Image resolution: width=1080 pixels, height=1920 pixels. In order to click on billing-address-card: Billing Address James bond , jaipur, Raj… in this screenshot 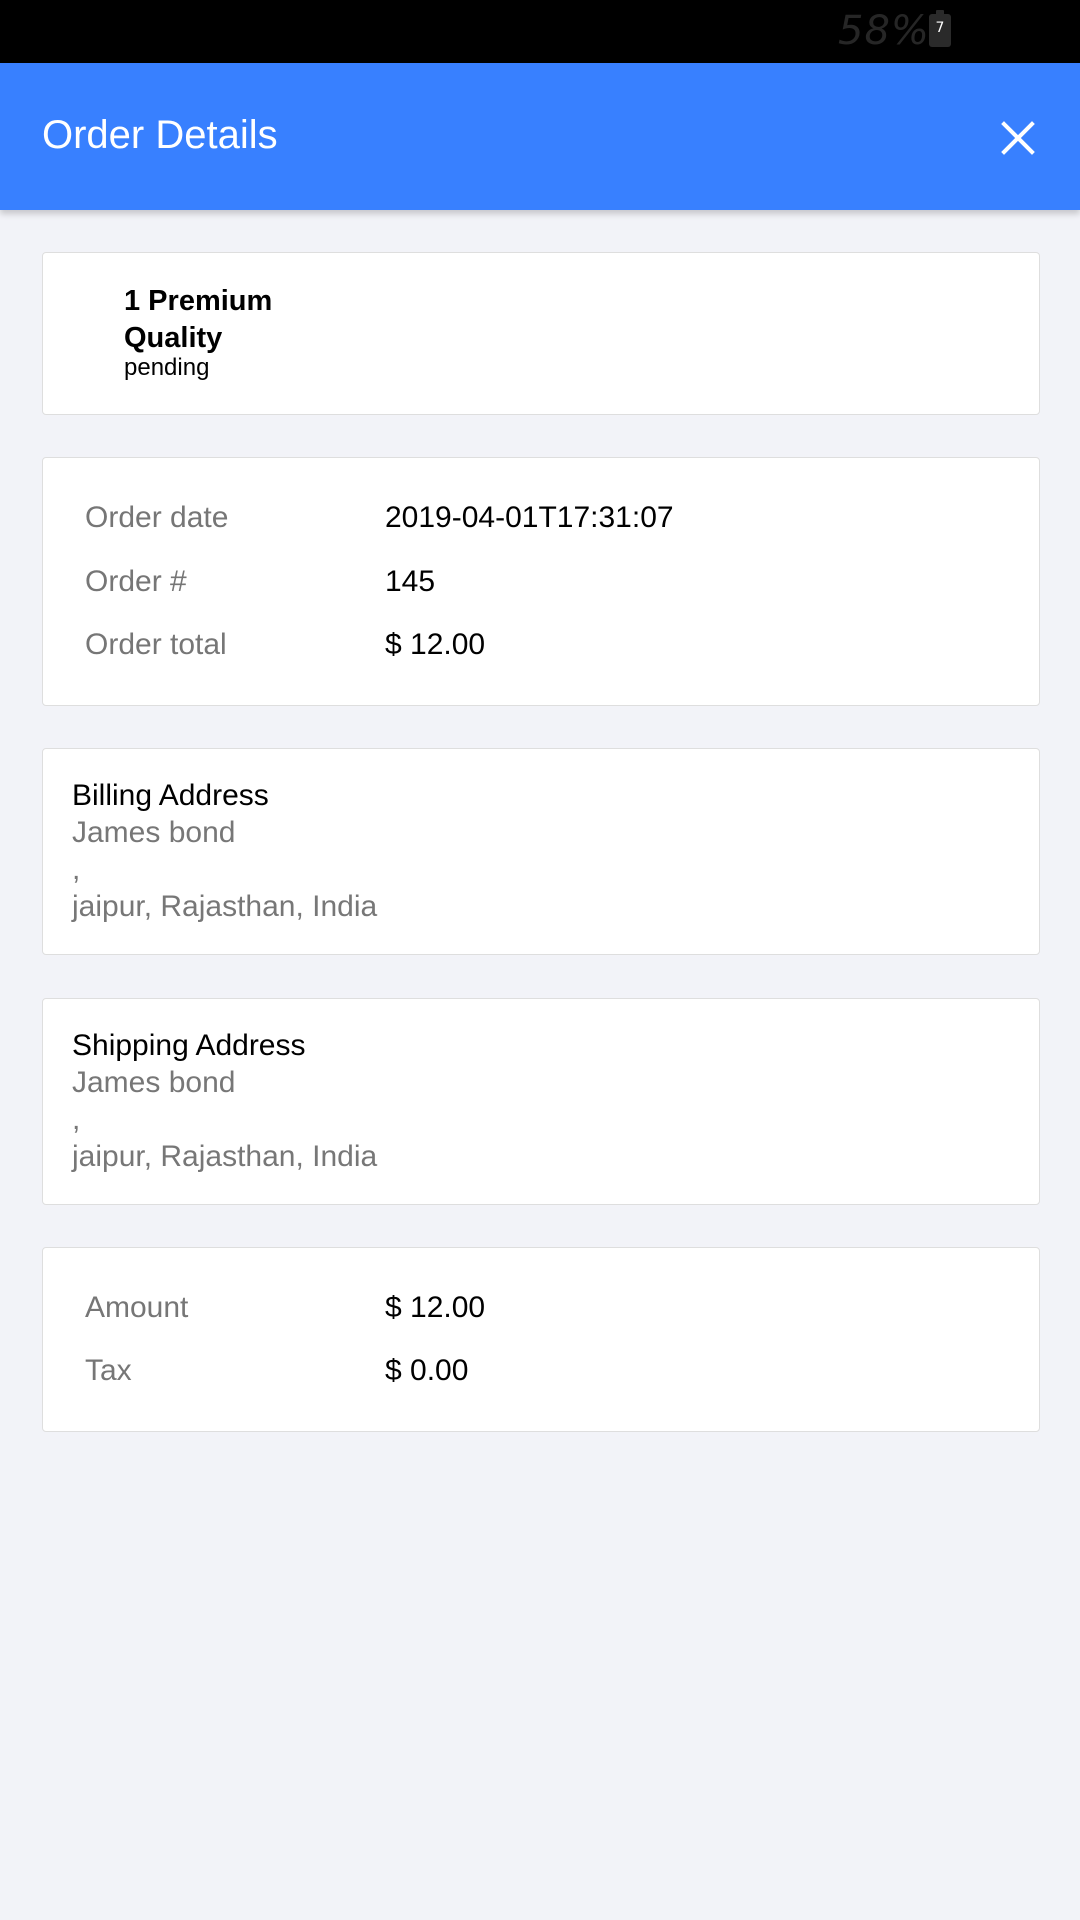, I will do `click(541, 851)`.